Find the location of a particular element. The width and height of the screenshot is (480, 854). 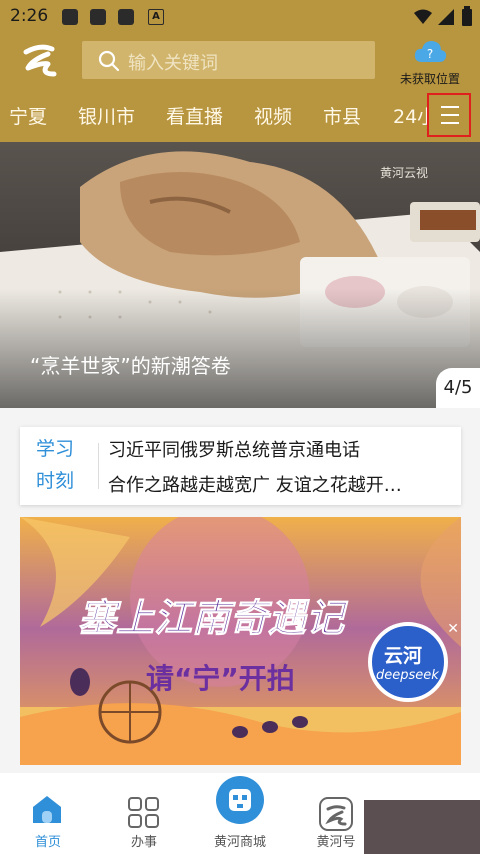

badge-main: 云河 is located at coordinates (403, 656).